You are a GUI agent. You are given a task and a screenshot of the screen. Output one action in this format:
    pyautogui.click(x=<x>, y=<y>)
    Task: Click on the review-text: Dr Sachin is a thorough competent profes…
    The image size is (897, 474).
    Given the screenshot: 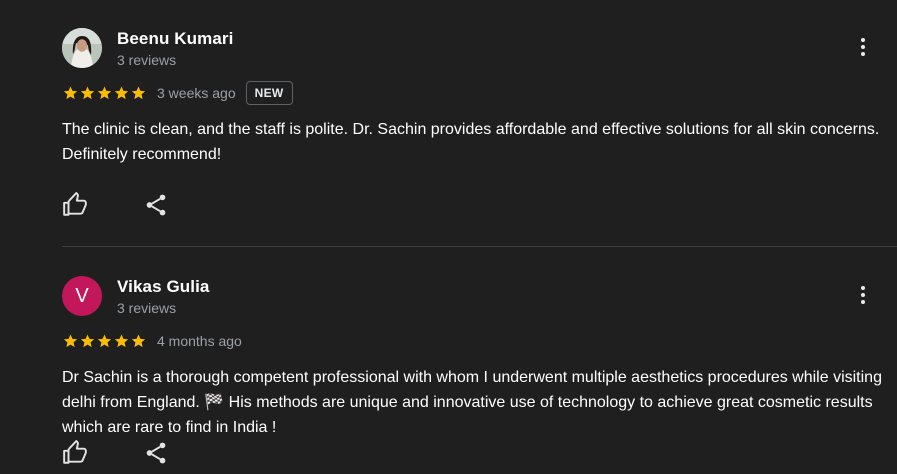 What is the action you would take?
    pyautogui.click(x=472, y=402)
    